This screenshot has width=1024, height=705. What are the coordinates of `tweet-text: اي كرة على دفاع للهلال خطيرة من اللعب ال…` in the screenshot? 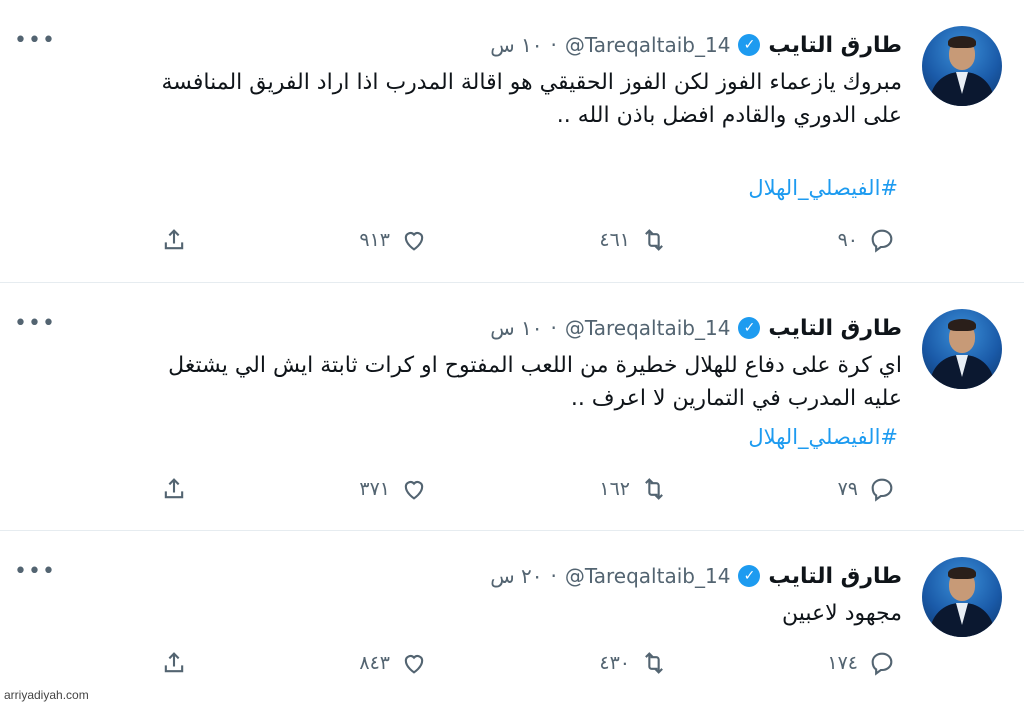 It's located at (487, 382).